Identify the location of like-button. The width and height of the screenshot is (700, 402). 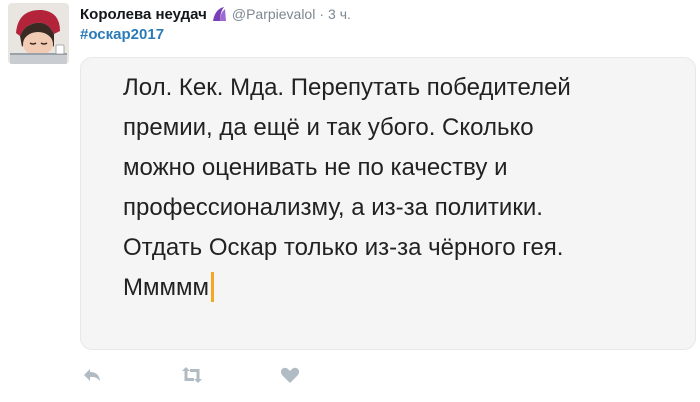
(290, 375).